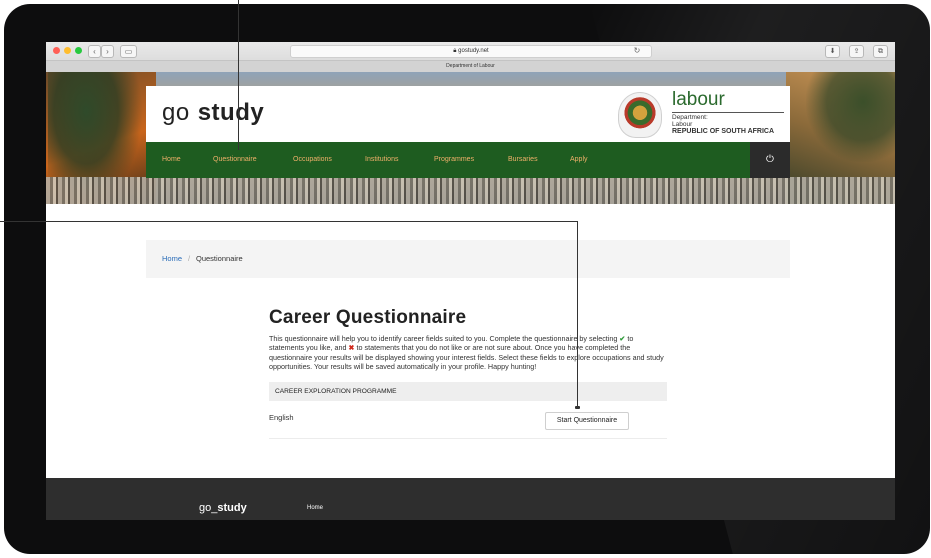  What do you see at coordinates (455, 51) in the screenshot?
I see `lock-icon: 🔒︎` at bounding box center [455, 51].